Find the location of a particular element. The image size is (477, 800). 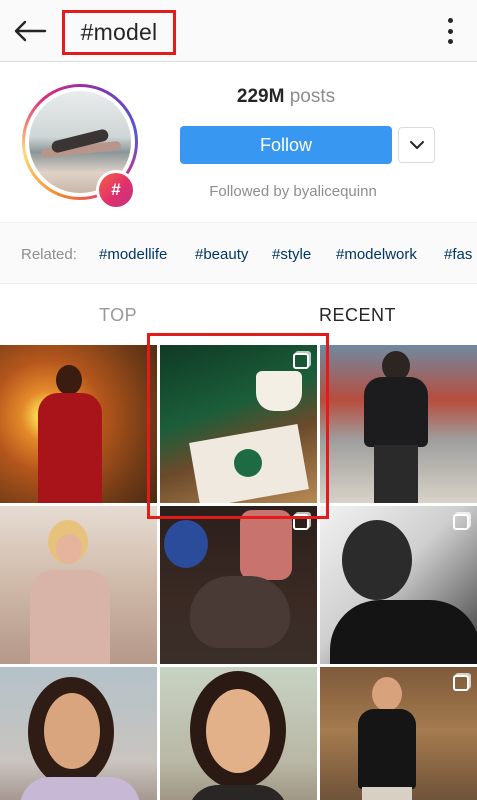

more-options-button is located at coordinates (450, 31).